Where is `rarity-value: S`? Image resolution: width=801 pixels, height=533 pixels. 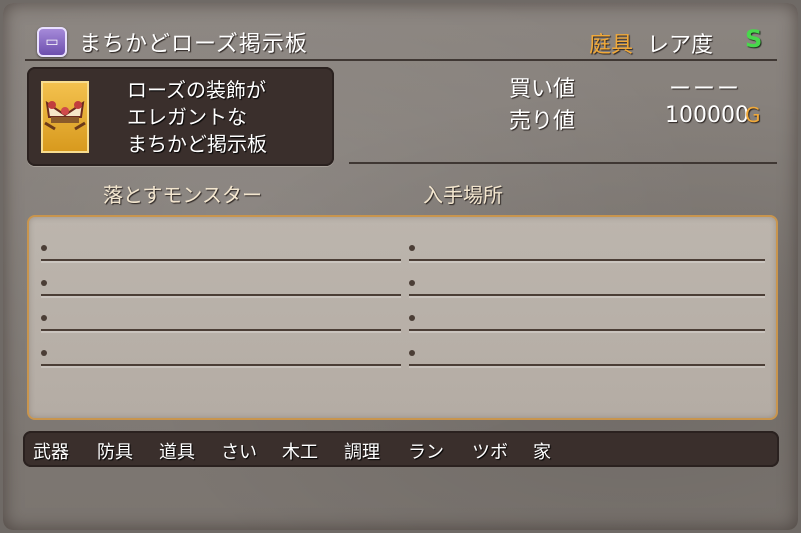 rarity-value: S is located at coordinates (754, 39).